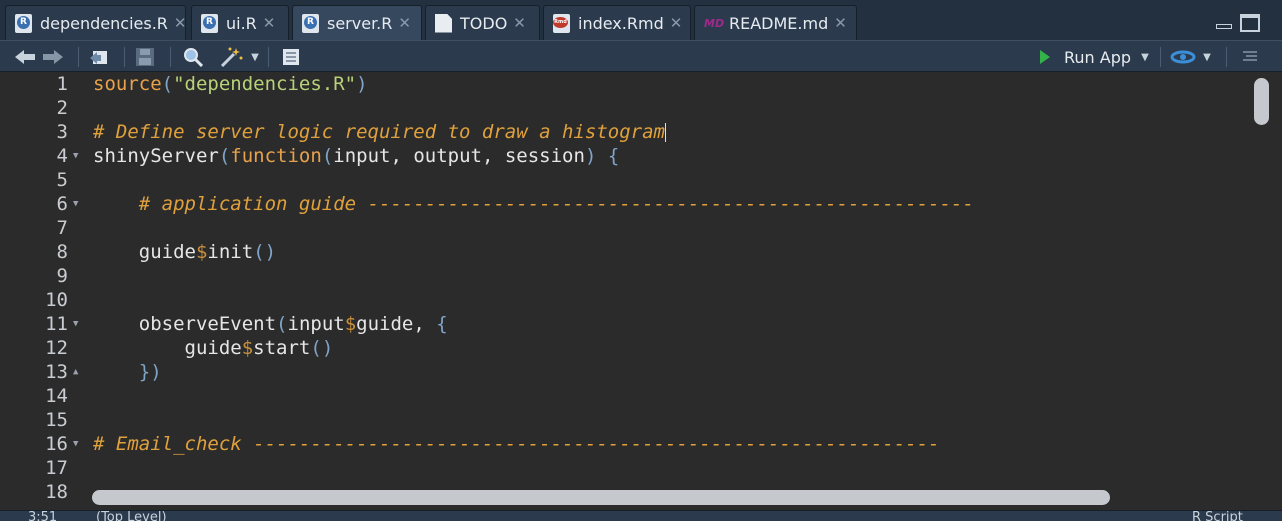 The width and height of the screenshot is (1282, 521). I want to click on publish-icon, so click(1183, 57).